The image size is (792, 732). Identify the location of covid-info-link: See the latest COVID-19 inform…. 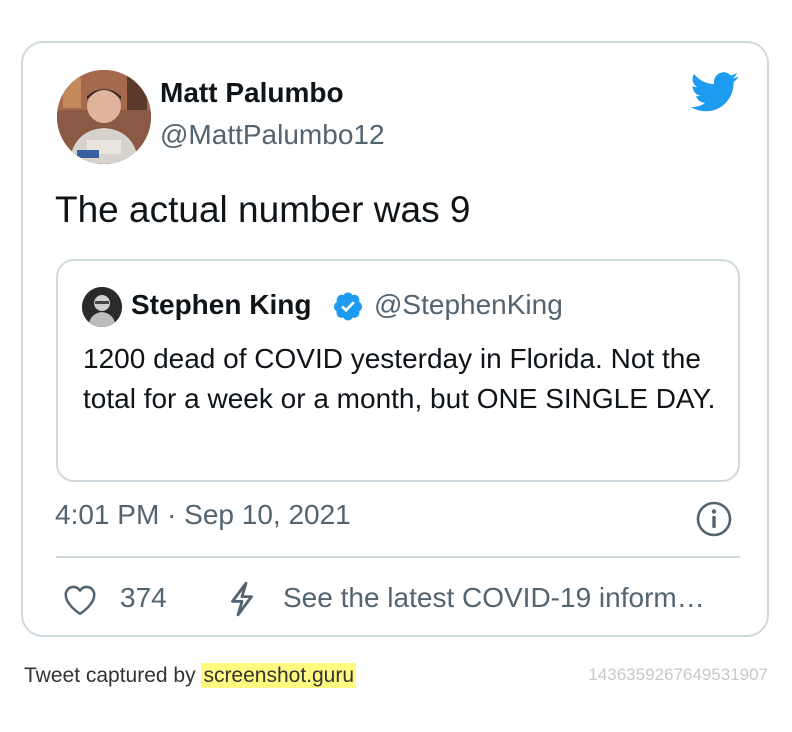
(494, 598).